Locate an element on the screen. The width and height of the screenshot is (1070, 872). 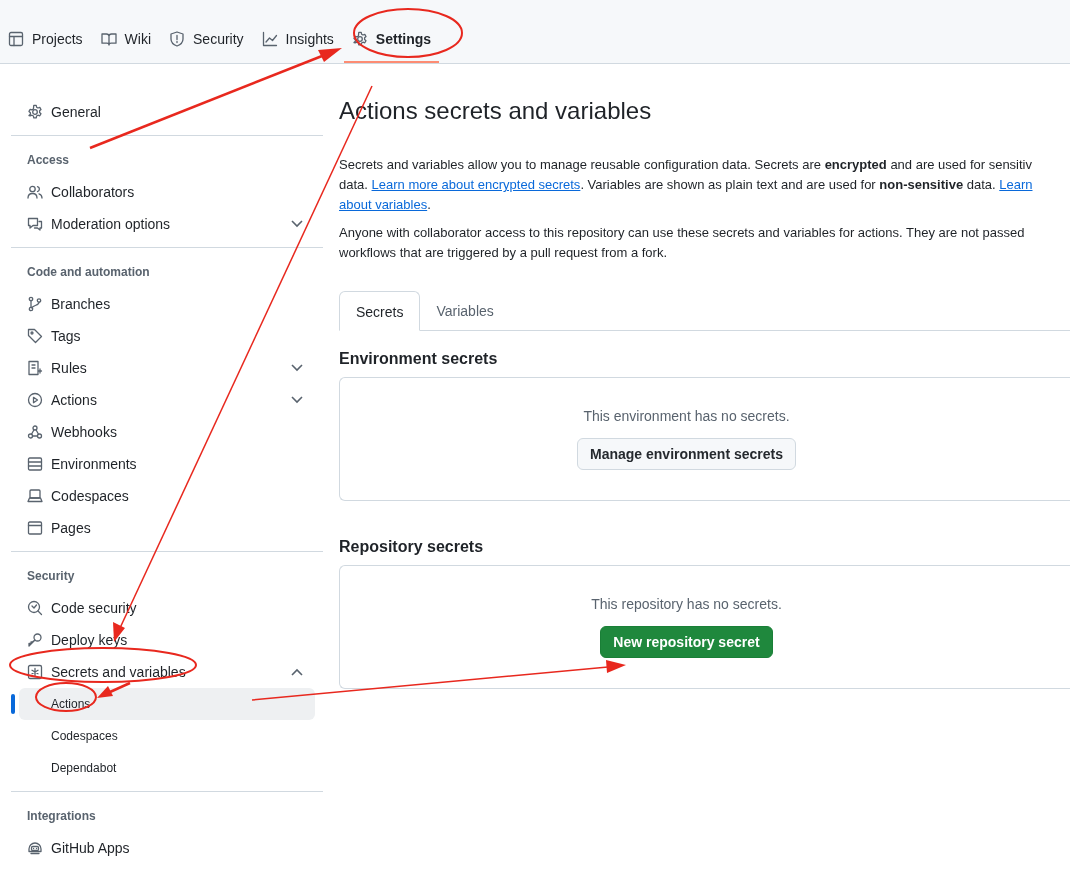
sidebar-item: Branches is located at coordinates (167, 304).